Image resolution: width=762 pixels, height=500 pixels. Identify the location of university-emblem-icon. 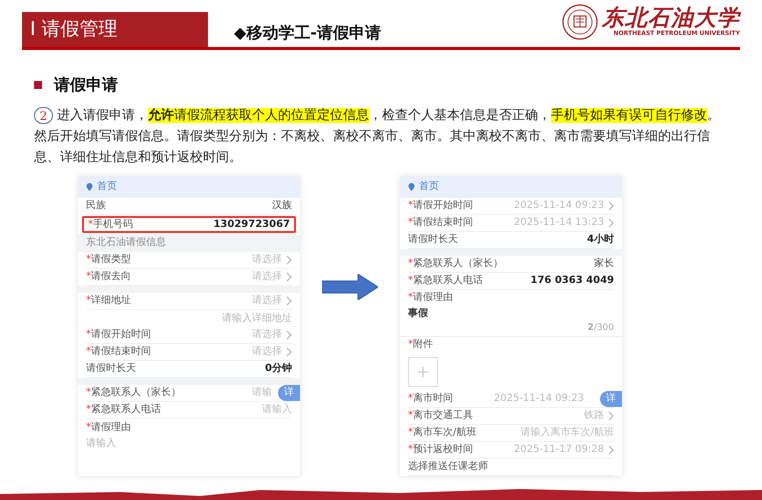
(580, 22).